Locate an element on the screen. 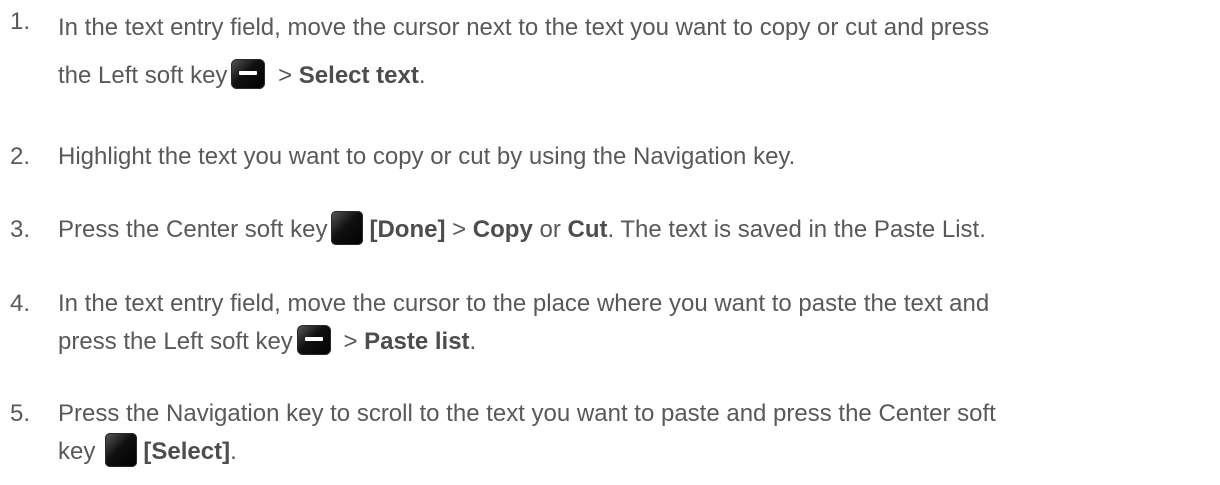  step-text-segment: the Left soft key is located at coordinates (143, 75).